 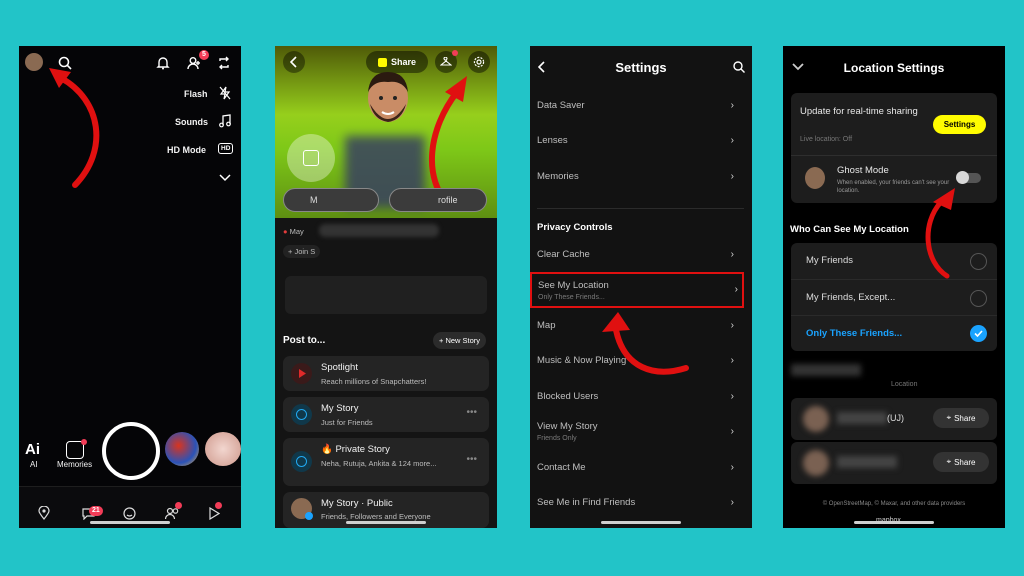 I want to click on update-realtime-label: Update for real-time sharing, so click(x=859, y=111).